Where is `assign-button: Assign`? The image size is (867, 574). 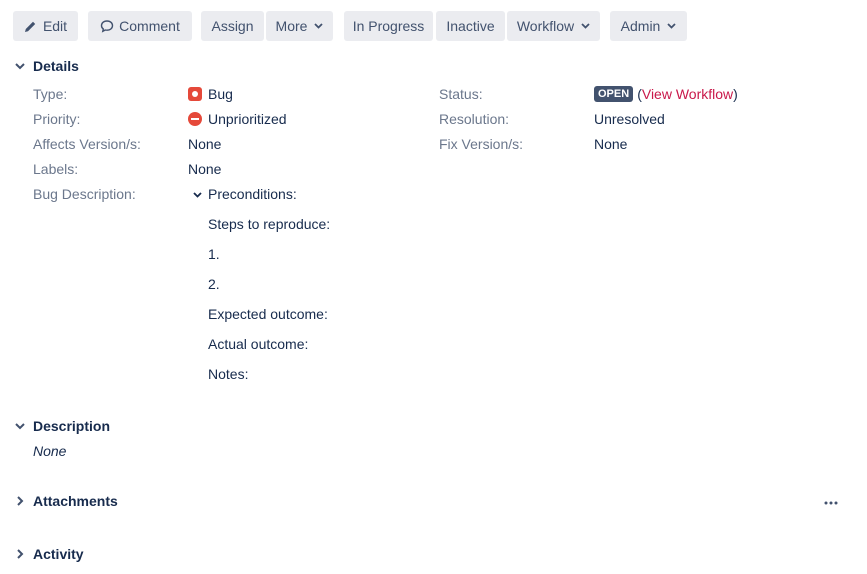
assign-button: Assign is located at coordinates (232, 26).